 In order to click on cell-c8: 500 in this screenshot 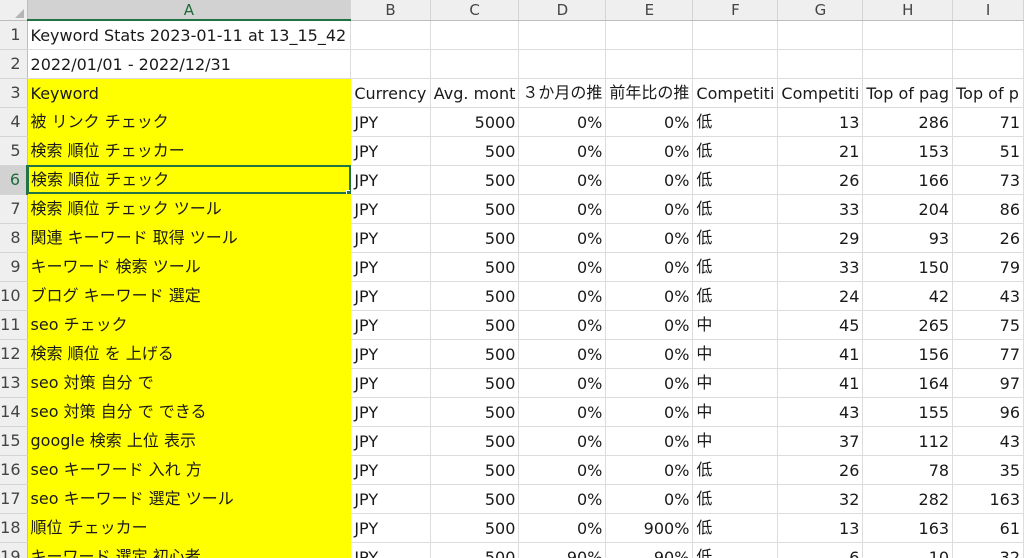, I will do `click(475, 238)`.